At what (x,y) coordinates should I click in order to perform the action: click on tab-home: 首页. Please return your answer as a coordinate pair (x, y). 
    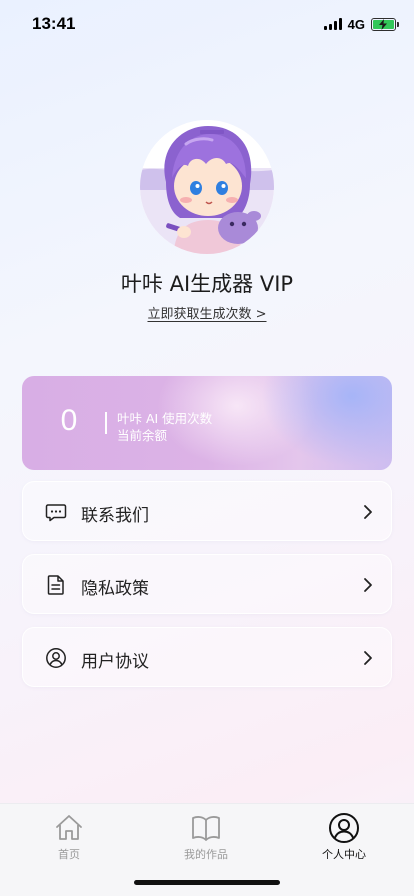
    Looking at the image, I should click on (69, 837).